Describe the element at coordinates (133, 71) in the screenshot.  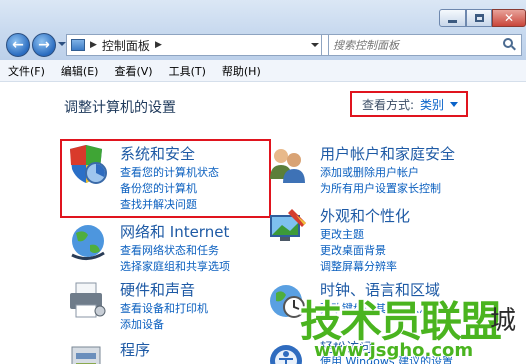
I see `menu-view: 查看(V)` at that location.